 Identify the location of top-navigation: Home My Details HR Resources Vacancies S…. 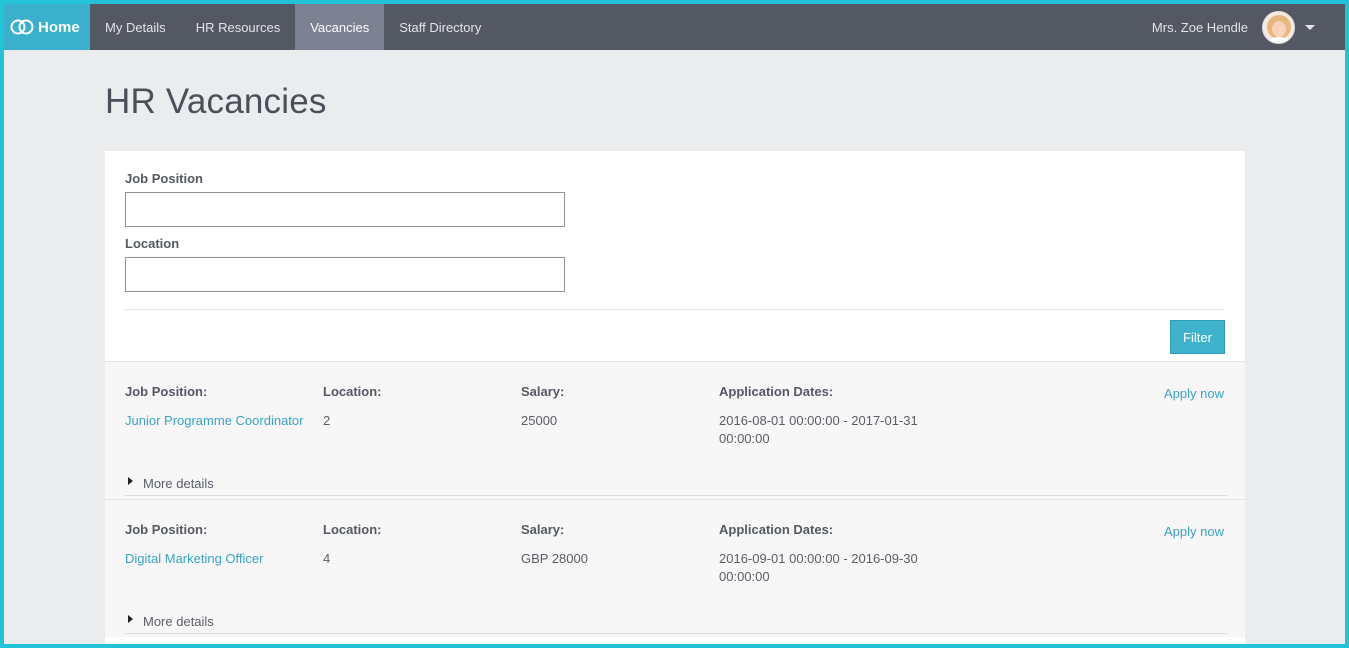
(674, 27).